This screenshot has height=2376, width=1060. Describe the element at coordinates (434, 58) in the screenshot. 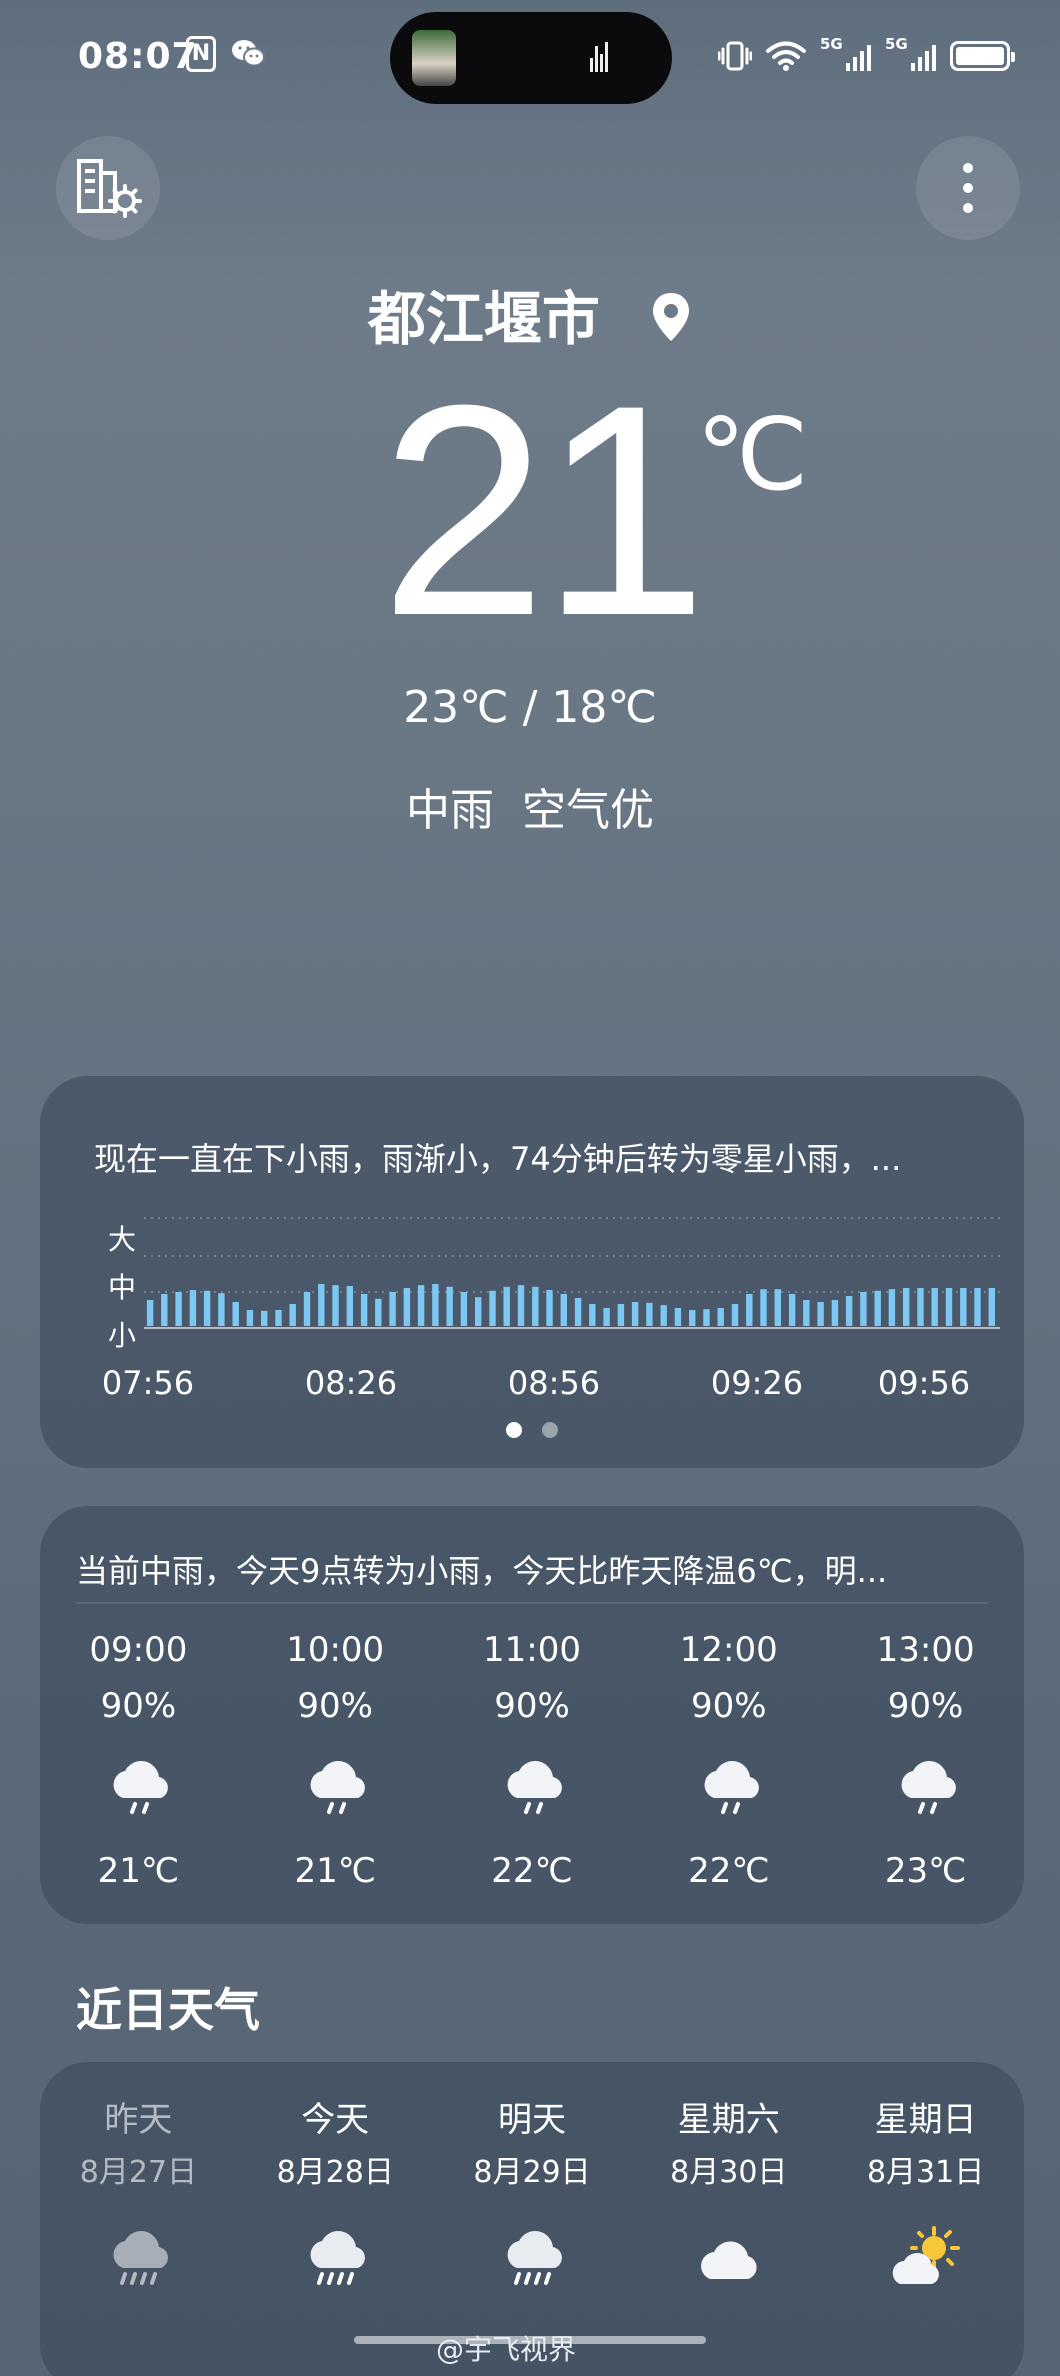

I see `media-thumbnail` at that location.